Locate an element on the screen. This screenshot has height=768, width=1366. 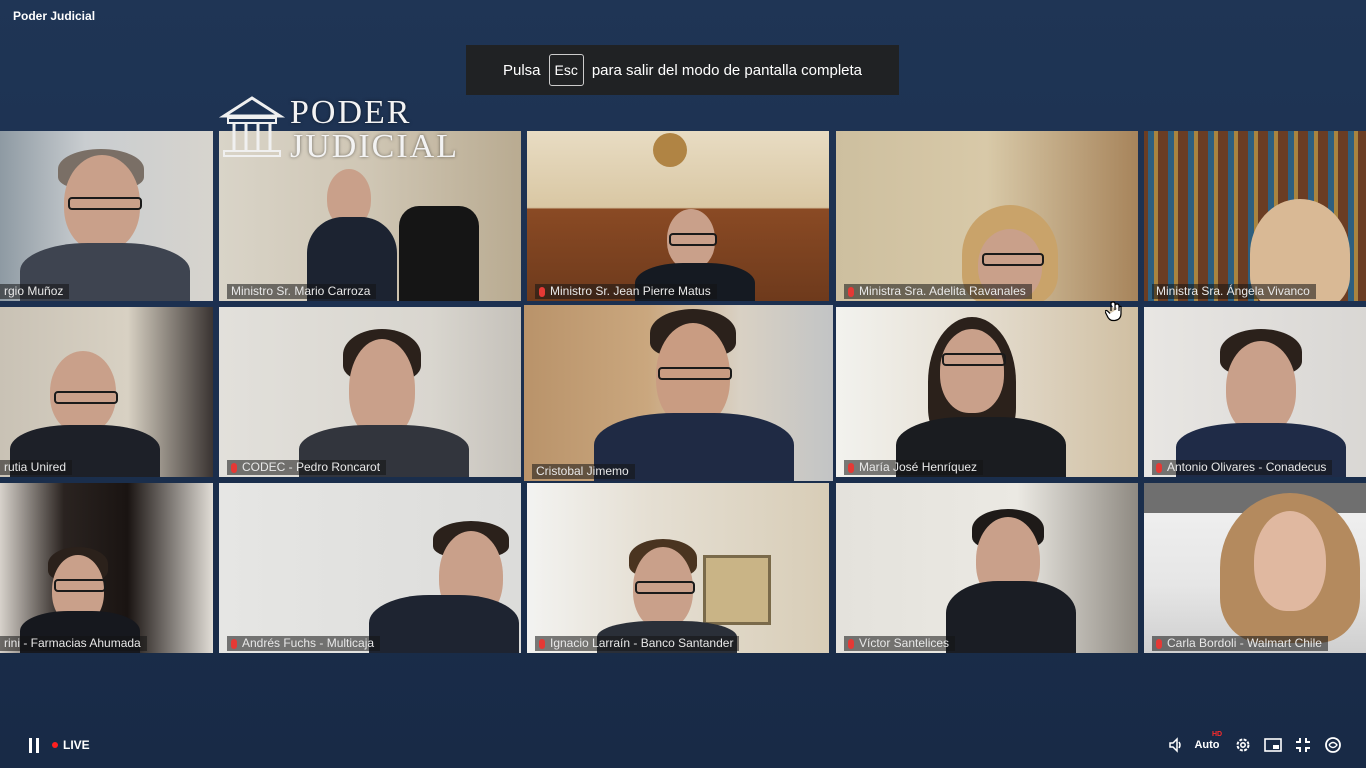
participant-name-label: rini - Farmacias Ahumada is located at coordinates (73, 643).